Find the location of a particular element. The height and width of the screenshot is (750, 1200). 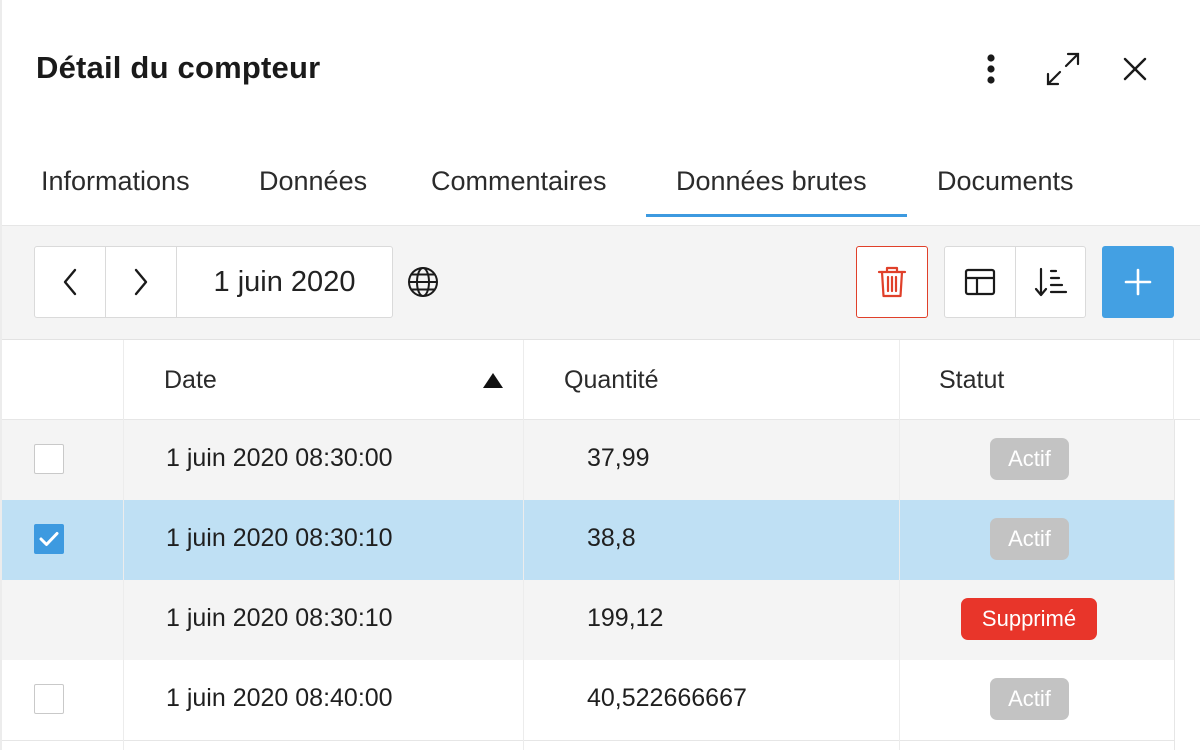

table-row: 1 juin 2020 08:30:10 38,8 Actif is located at coordinates (588, 540).